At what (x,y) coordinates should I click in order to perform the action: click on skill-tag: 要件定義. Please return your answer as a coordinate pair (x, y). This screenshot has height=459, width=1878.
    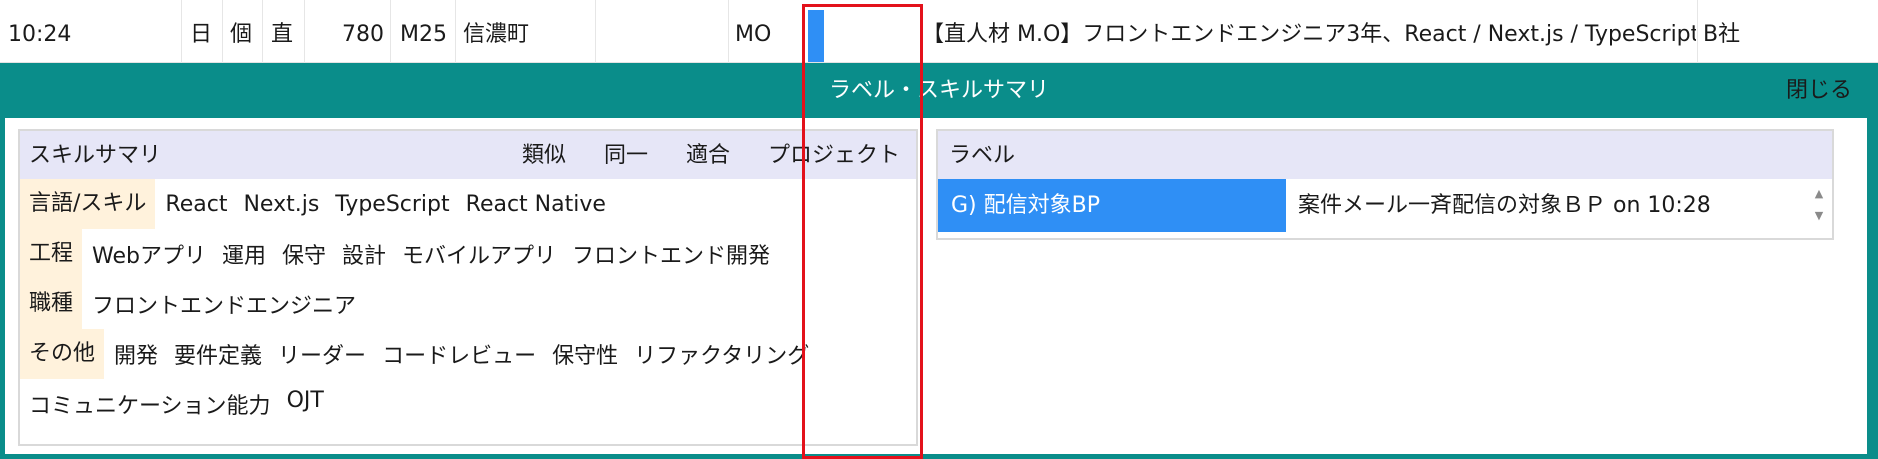
    Looking at the image, I should click on (218, 356).